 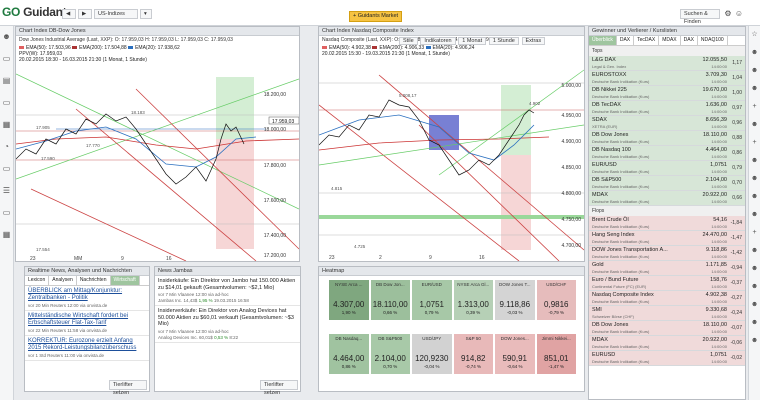 I want to click on back-button: ◀, so click(x=69, y=14).